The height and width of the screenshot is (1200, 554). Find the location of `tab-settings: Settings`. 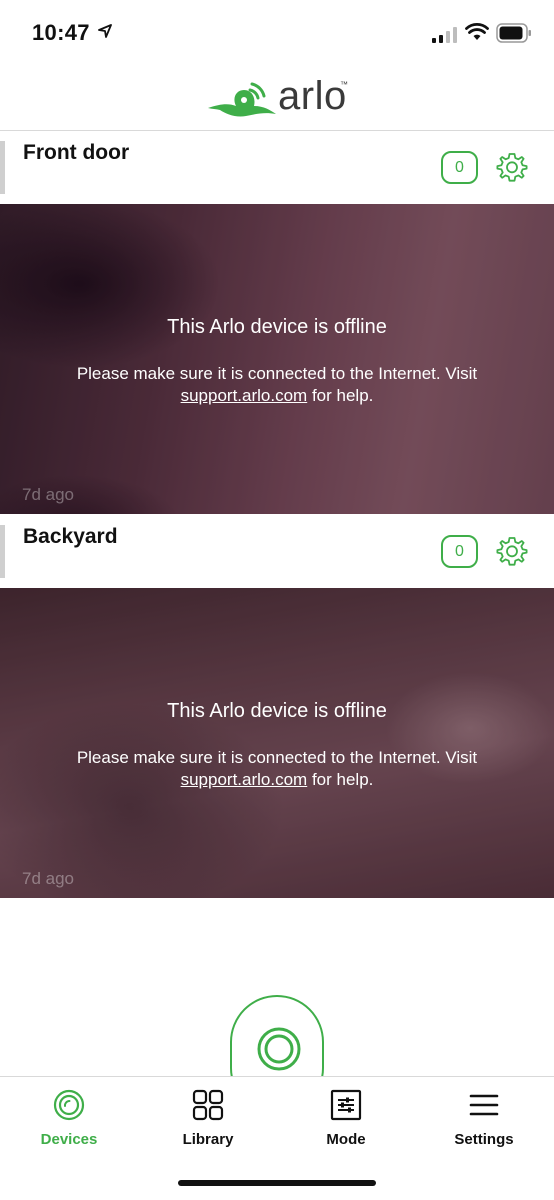

tab-settings: Settings is located at coordinates (484, 1125).